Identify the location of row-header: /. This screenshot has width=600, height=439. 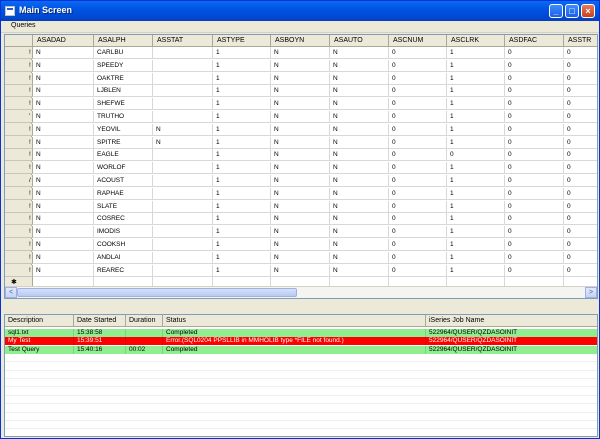
(19, 181).